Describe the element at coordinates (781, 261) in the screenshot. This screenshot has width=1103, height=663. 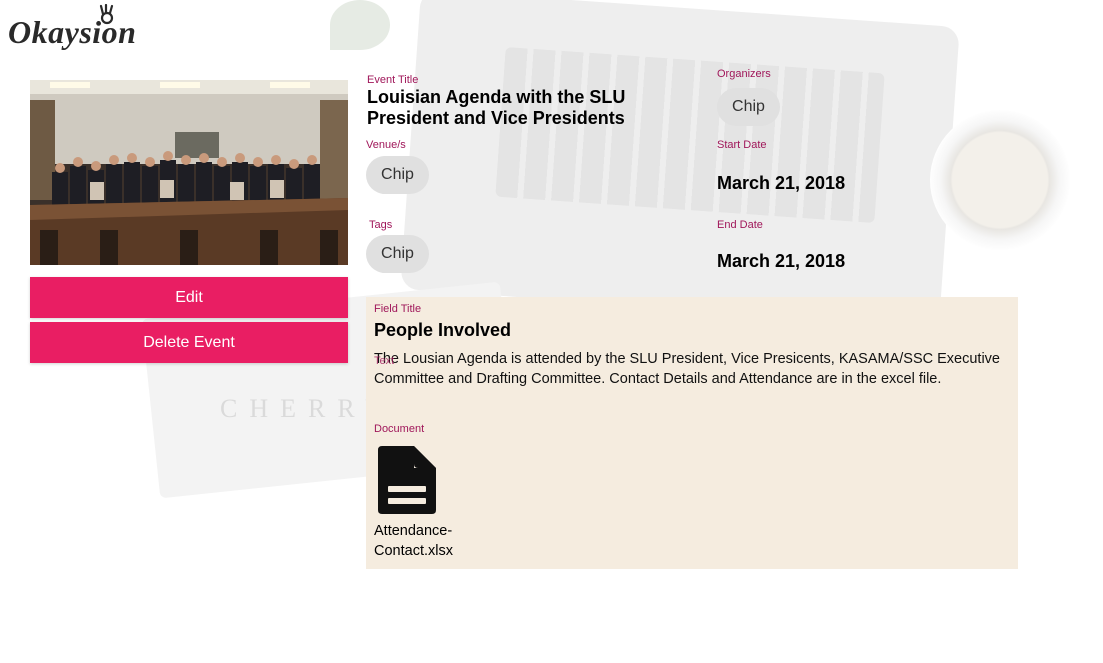
I see `end-date: March 21, 2018` at that location.